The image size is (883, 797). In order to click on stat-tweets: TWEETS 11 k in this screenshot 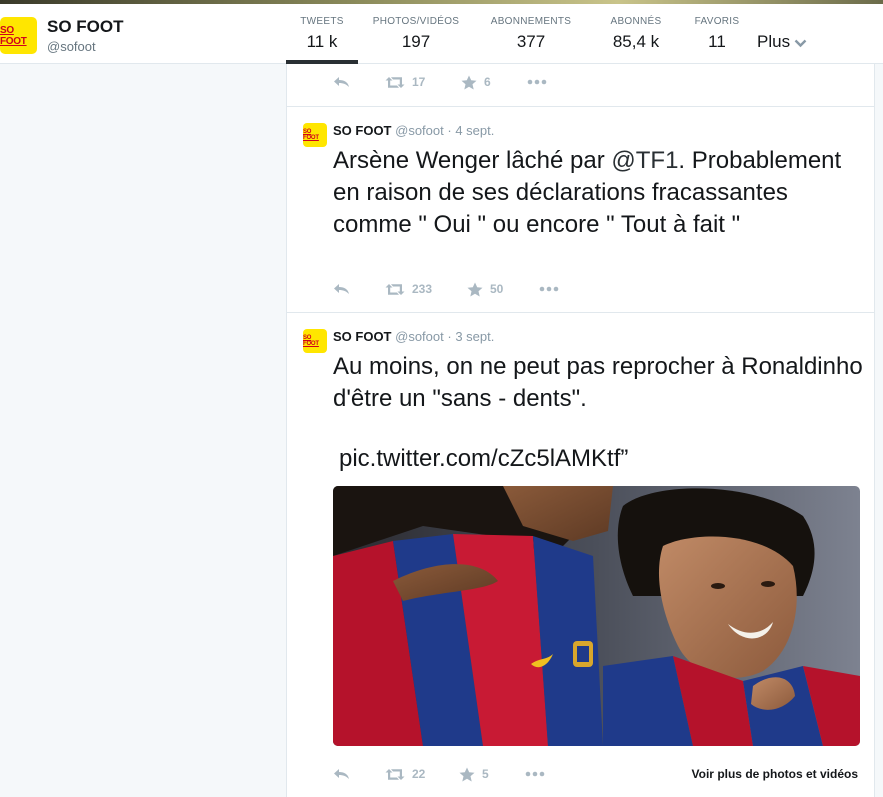, I will do `click(322, 34)`.